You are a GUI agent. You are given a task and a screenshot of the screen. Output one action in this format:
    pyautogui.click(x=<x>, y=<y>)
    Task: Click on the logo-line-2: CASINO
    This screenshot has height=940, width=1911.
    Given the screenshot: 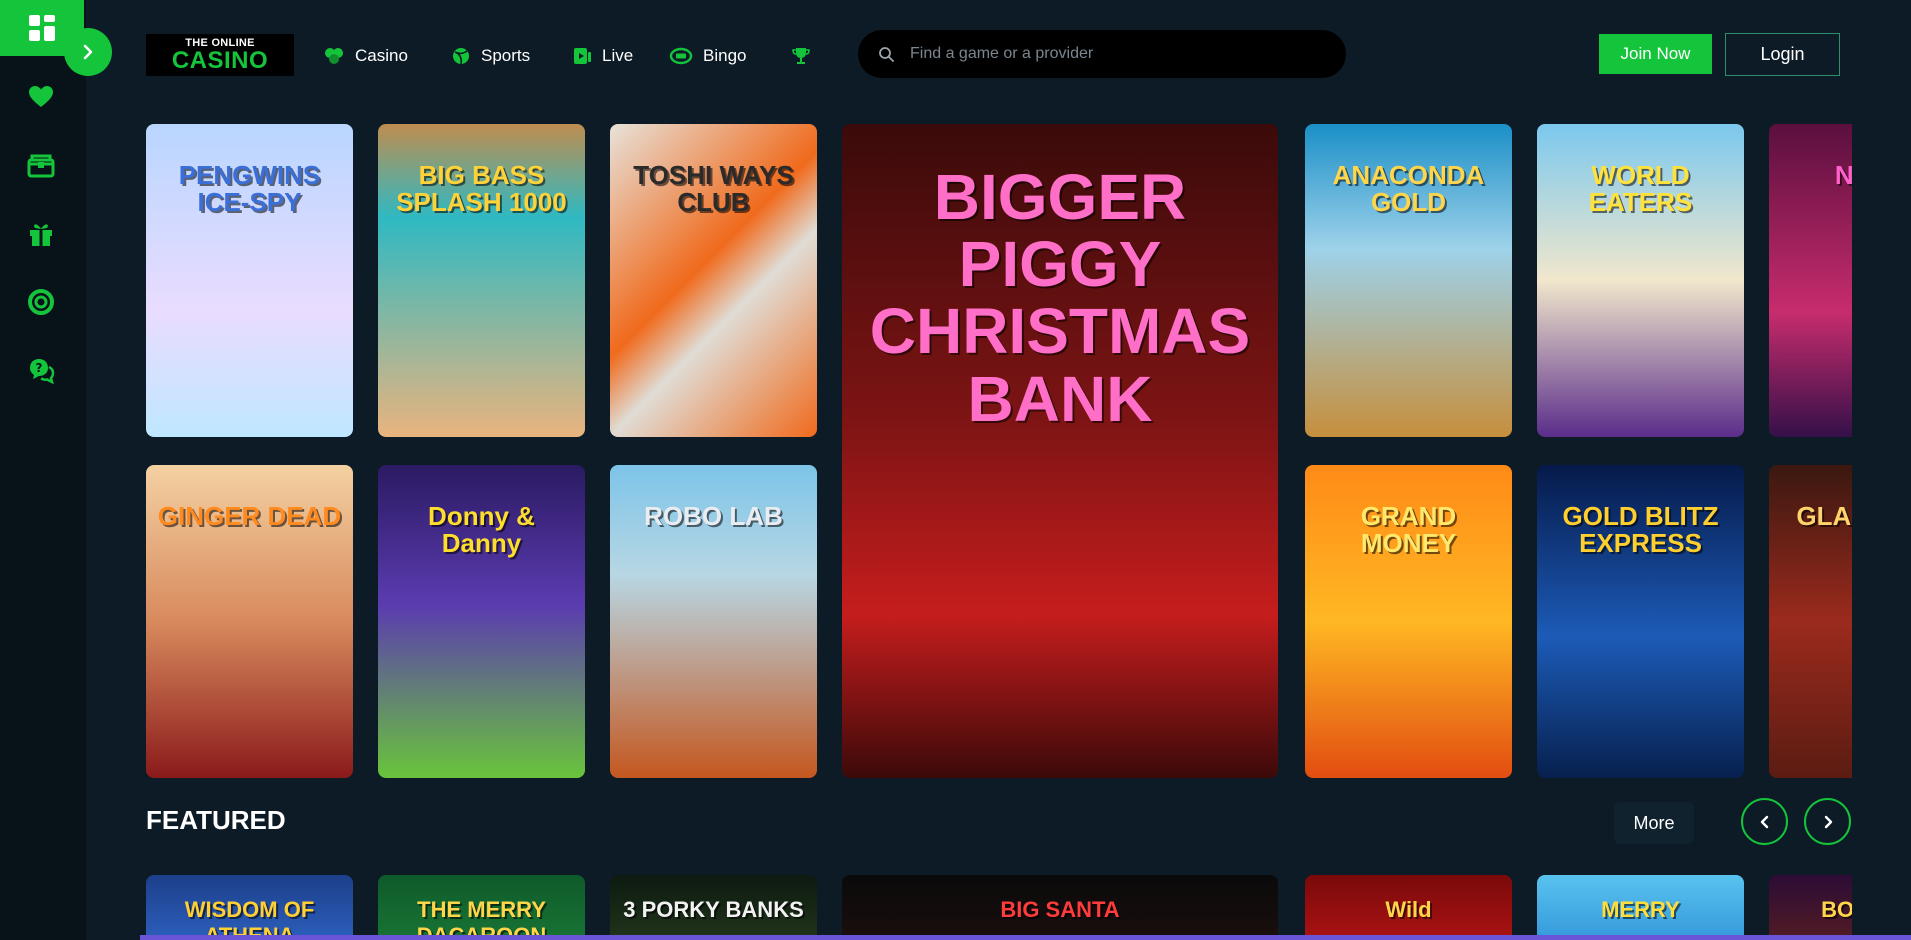 What is the action you would take?
    pyautogui.click(x=220, y=60)
    